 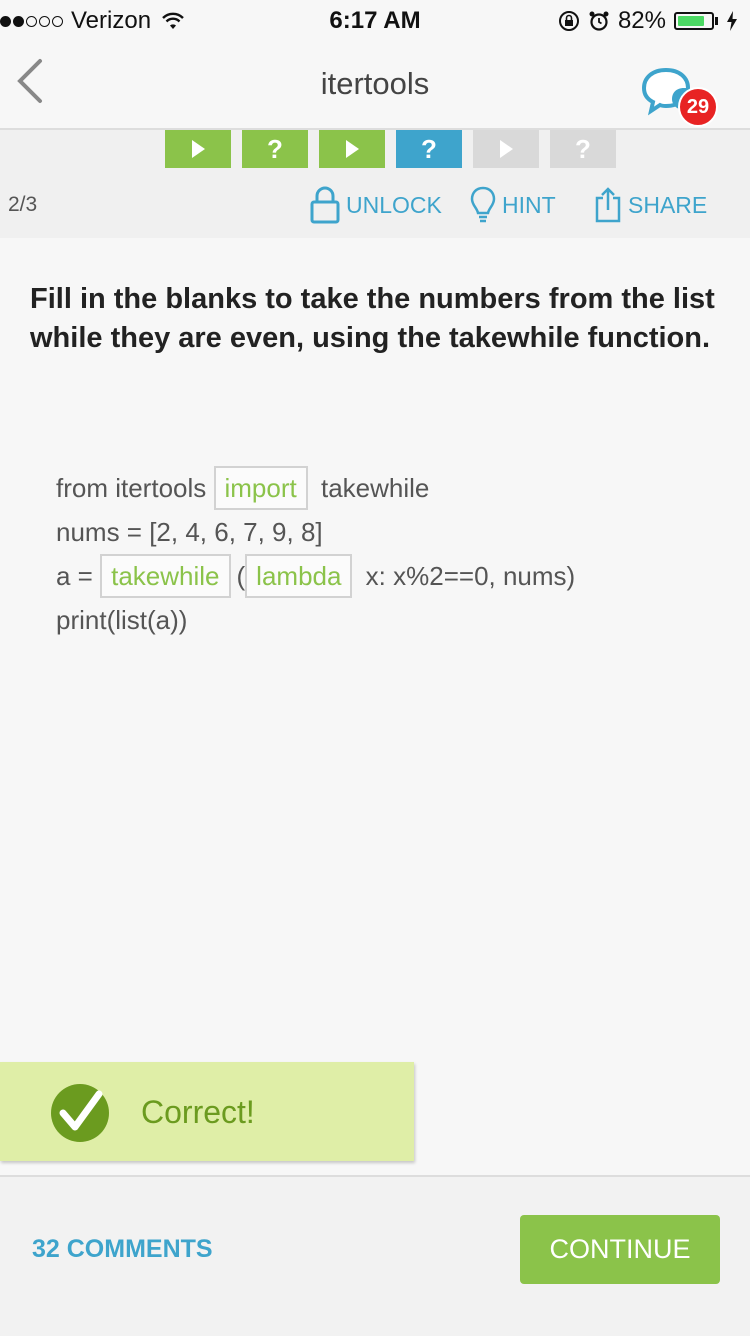 I want to click on comments-link: 32 COMMENTS, so click(x=122, y=1249).